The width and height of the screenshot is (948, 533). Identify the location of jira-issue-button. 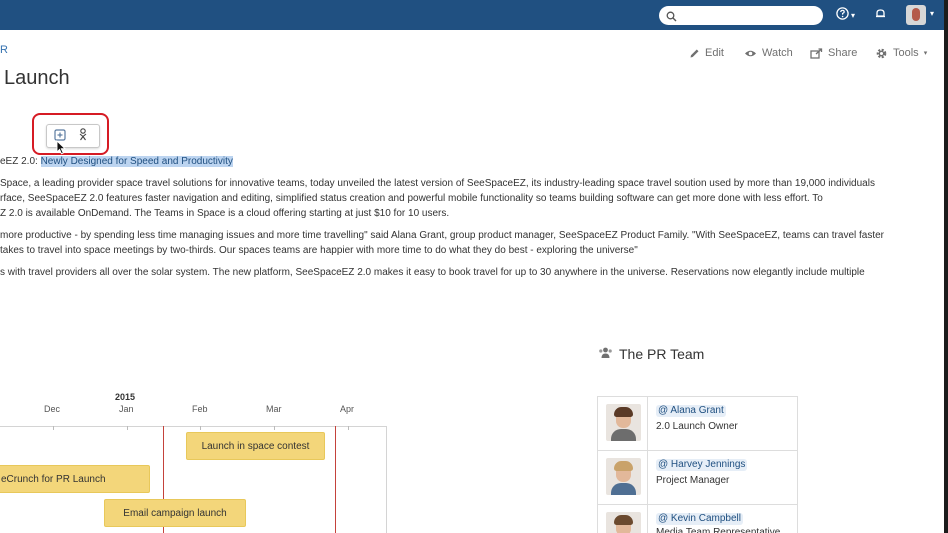
(83, 137).